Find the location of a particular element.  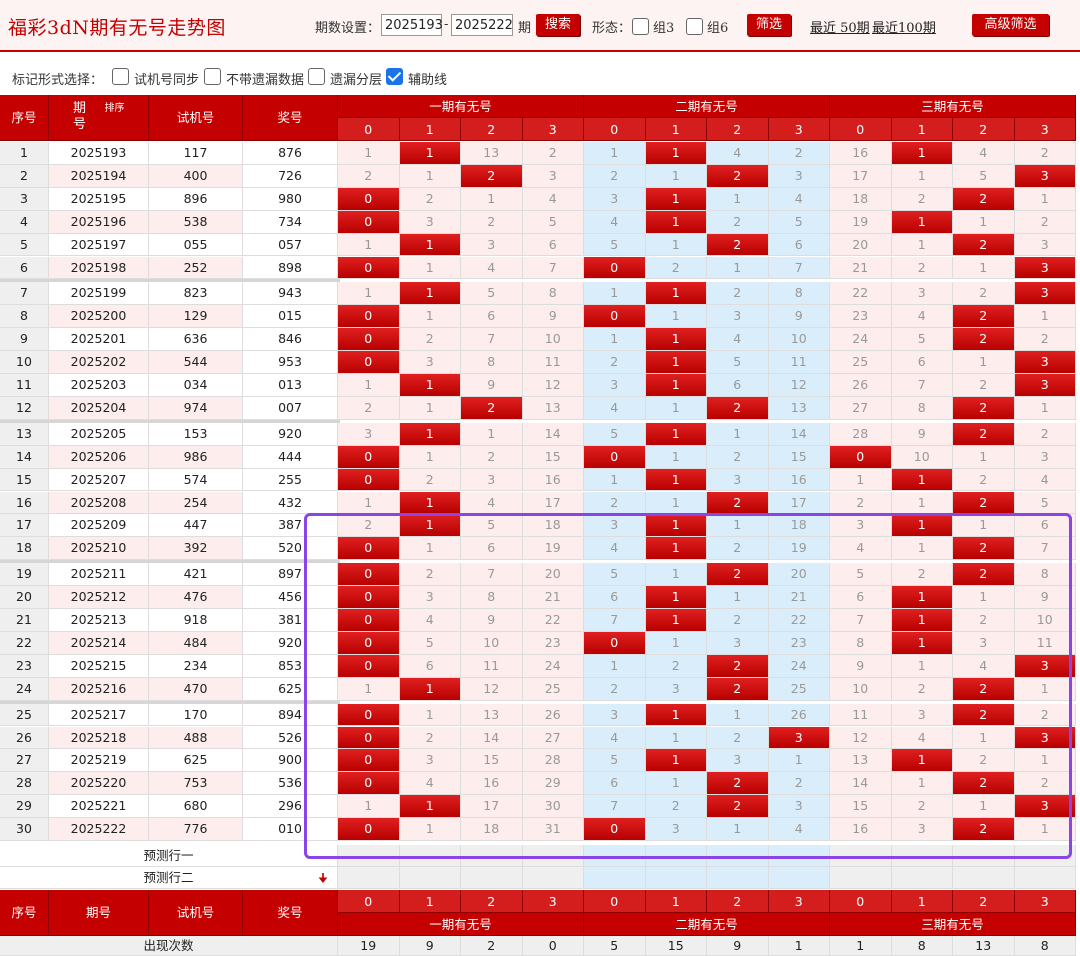

footer-digit: 1 is located at coordinates (676, 901).